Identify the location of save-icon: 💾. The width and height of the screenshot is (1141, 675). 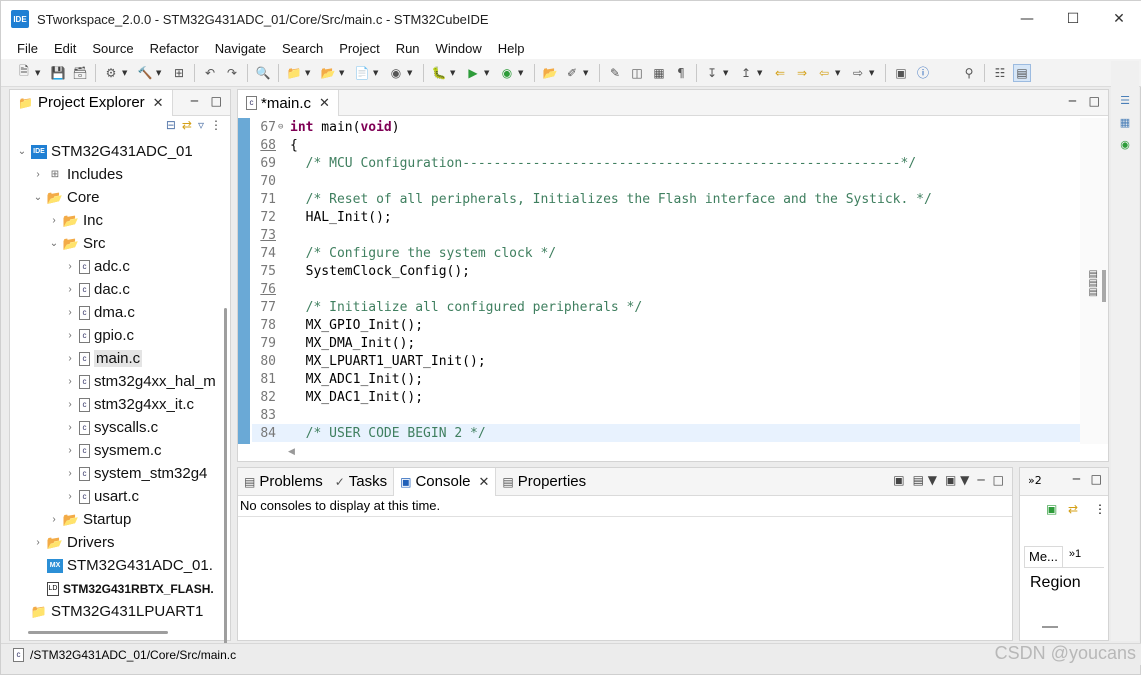
(58, 73).